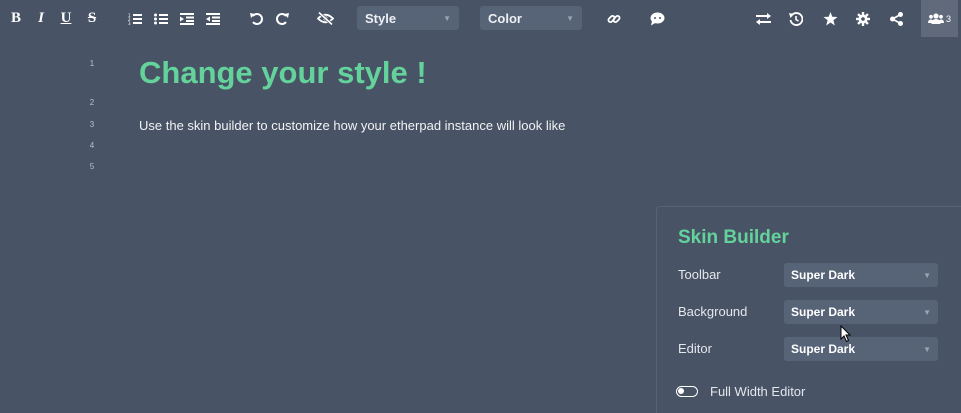 The width and height of the screenshot is (961, 413). I want to click on unordered-list-icon, so click(161, 18).